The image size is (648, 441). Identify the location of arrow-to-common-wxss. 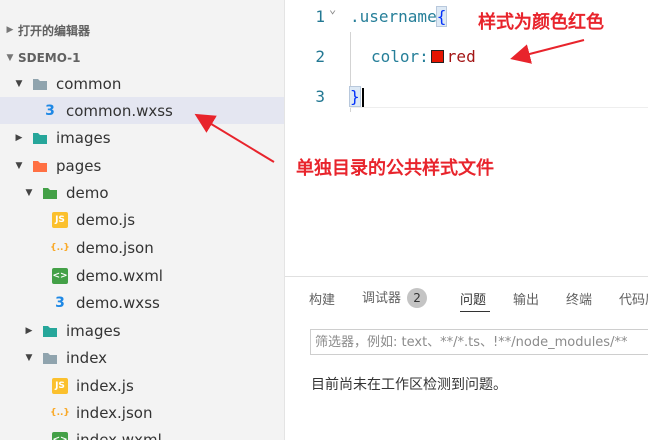
(234, 138).